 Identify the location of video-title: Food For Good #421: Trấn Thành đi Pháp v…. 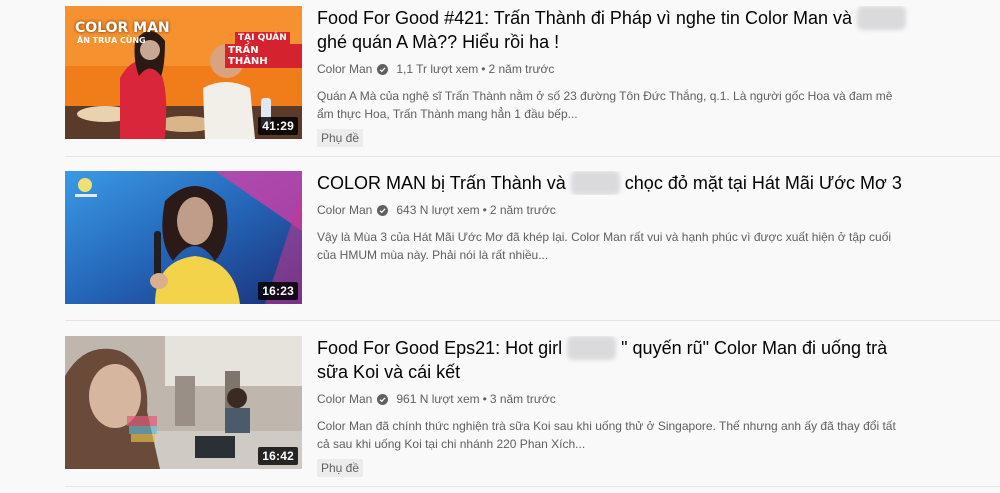
(617, 30).